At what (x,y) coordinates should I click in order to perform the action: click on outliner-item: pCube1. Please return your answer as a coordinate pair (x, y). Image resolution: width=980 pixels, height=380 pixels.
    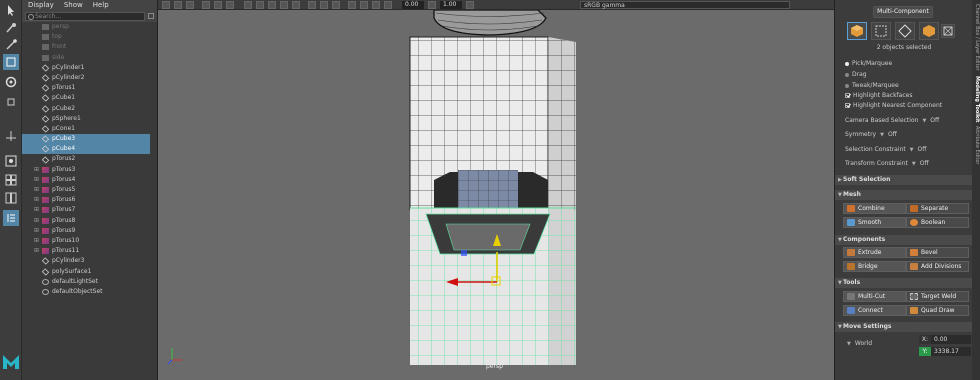
    Looking at the image, I should click on (86, 98).